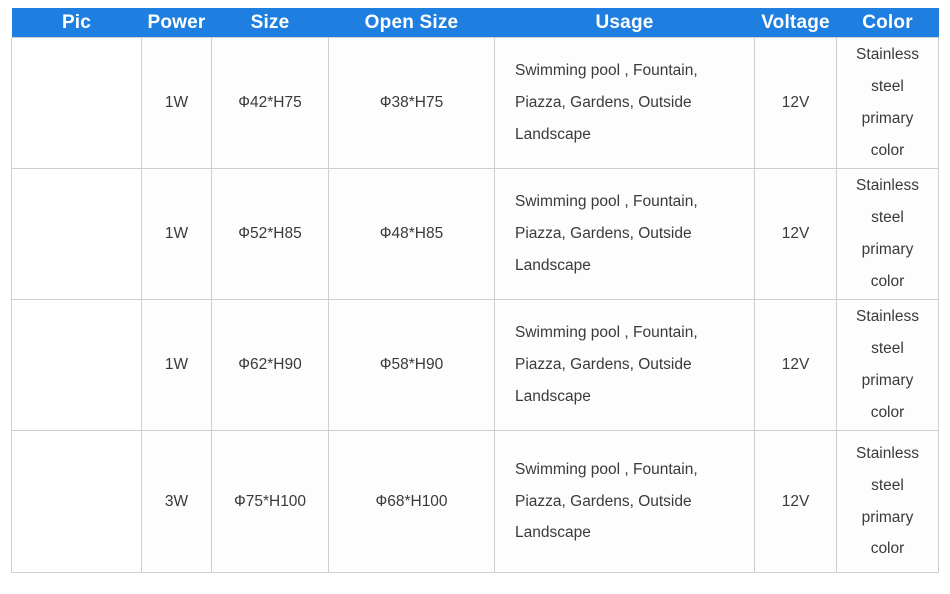  Describe the element at coordinates (270, 501) in the screenshot. I see `cell-size: Ф75*H100` at that location.